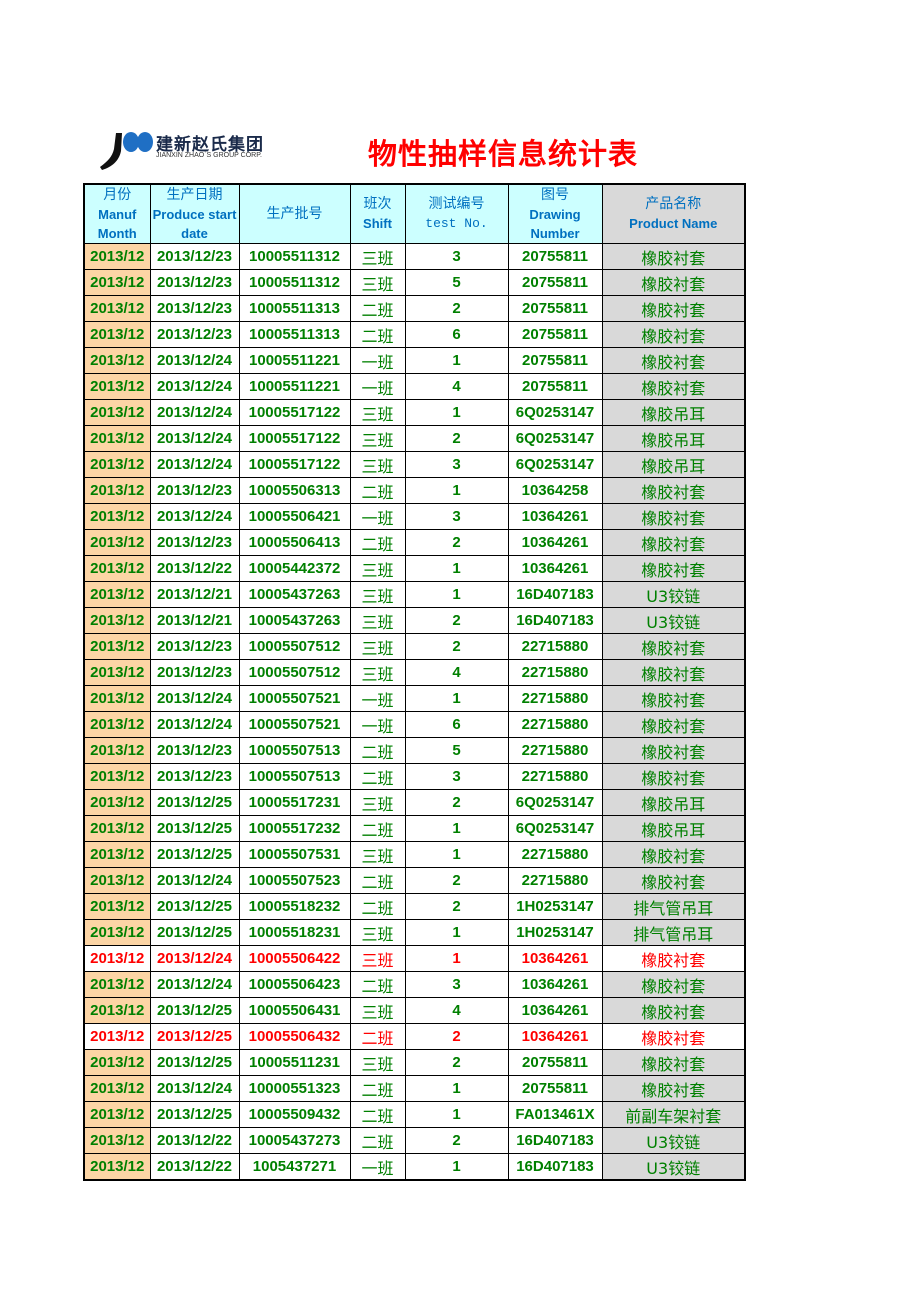  Describe the element at coordinates (294, 490) in the screenshot. I see `cell-batch: 10005506313` at that location.